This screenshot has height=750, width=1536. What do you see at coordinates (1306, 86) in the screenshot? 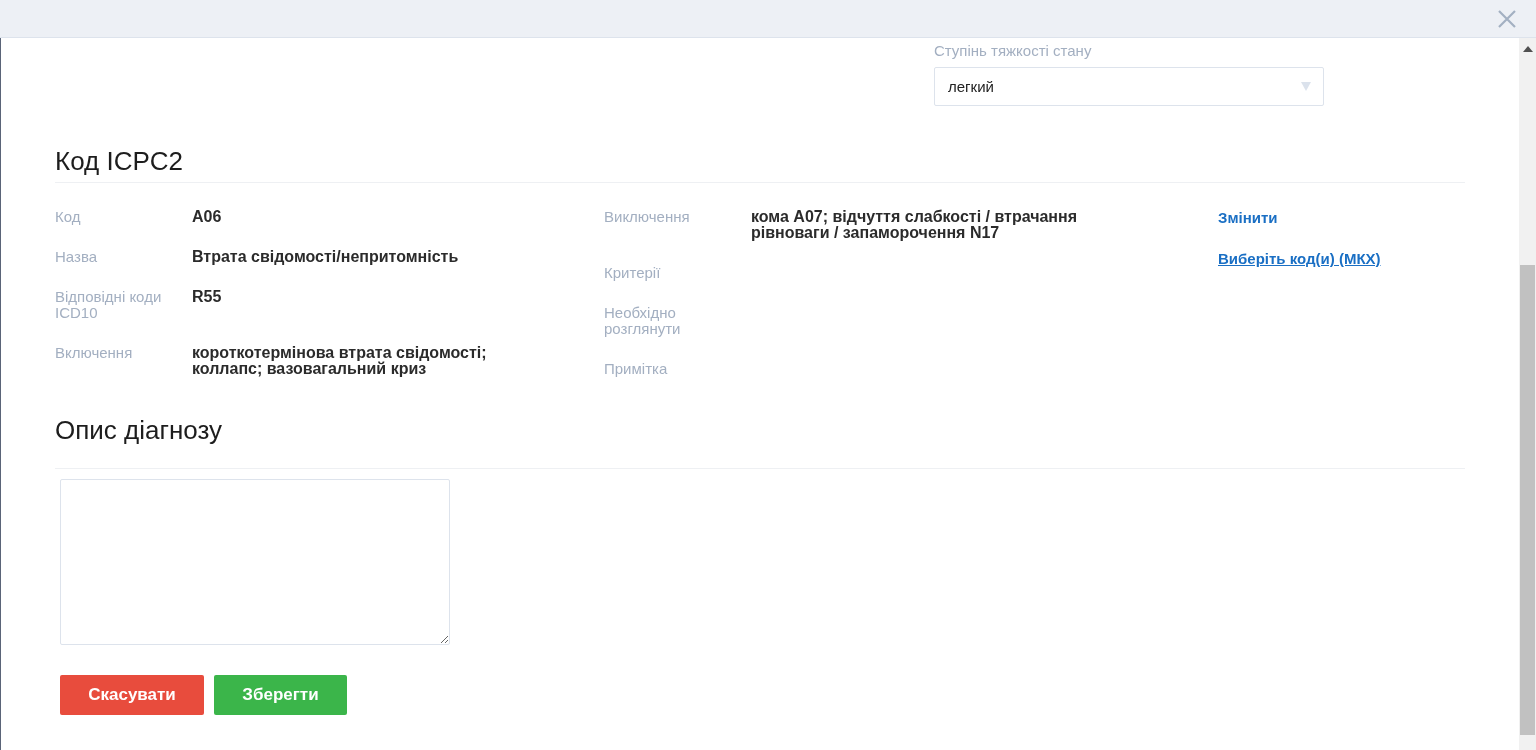
I see `caret-icon` at bounding box center [1306, 86].